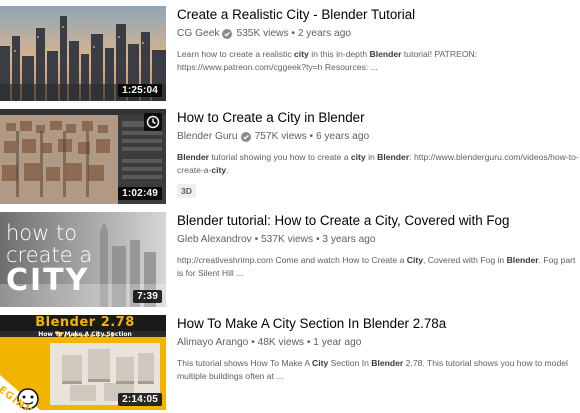 This screenshot has width=580, height=413. What do you see at coordinates (349, 239) in the screenshot?
I see `upload-age: 3 years ago` at bounding box center [349, 239].